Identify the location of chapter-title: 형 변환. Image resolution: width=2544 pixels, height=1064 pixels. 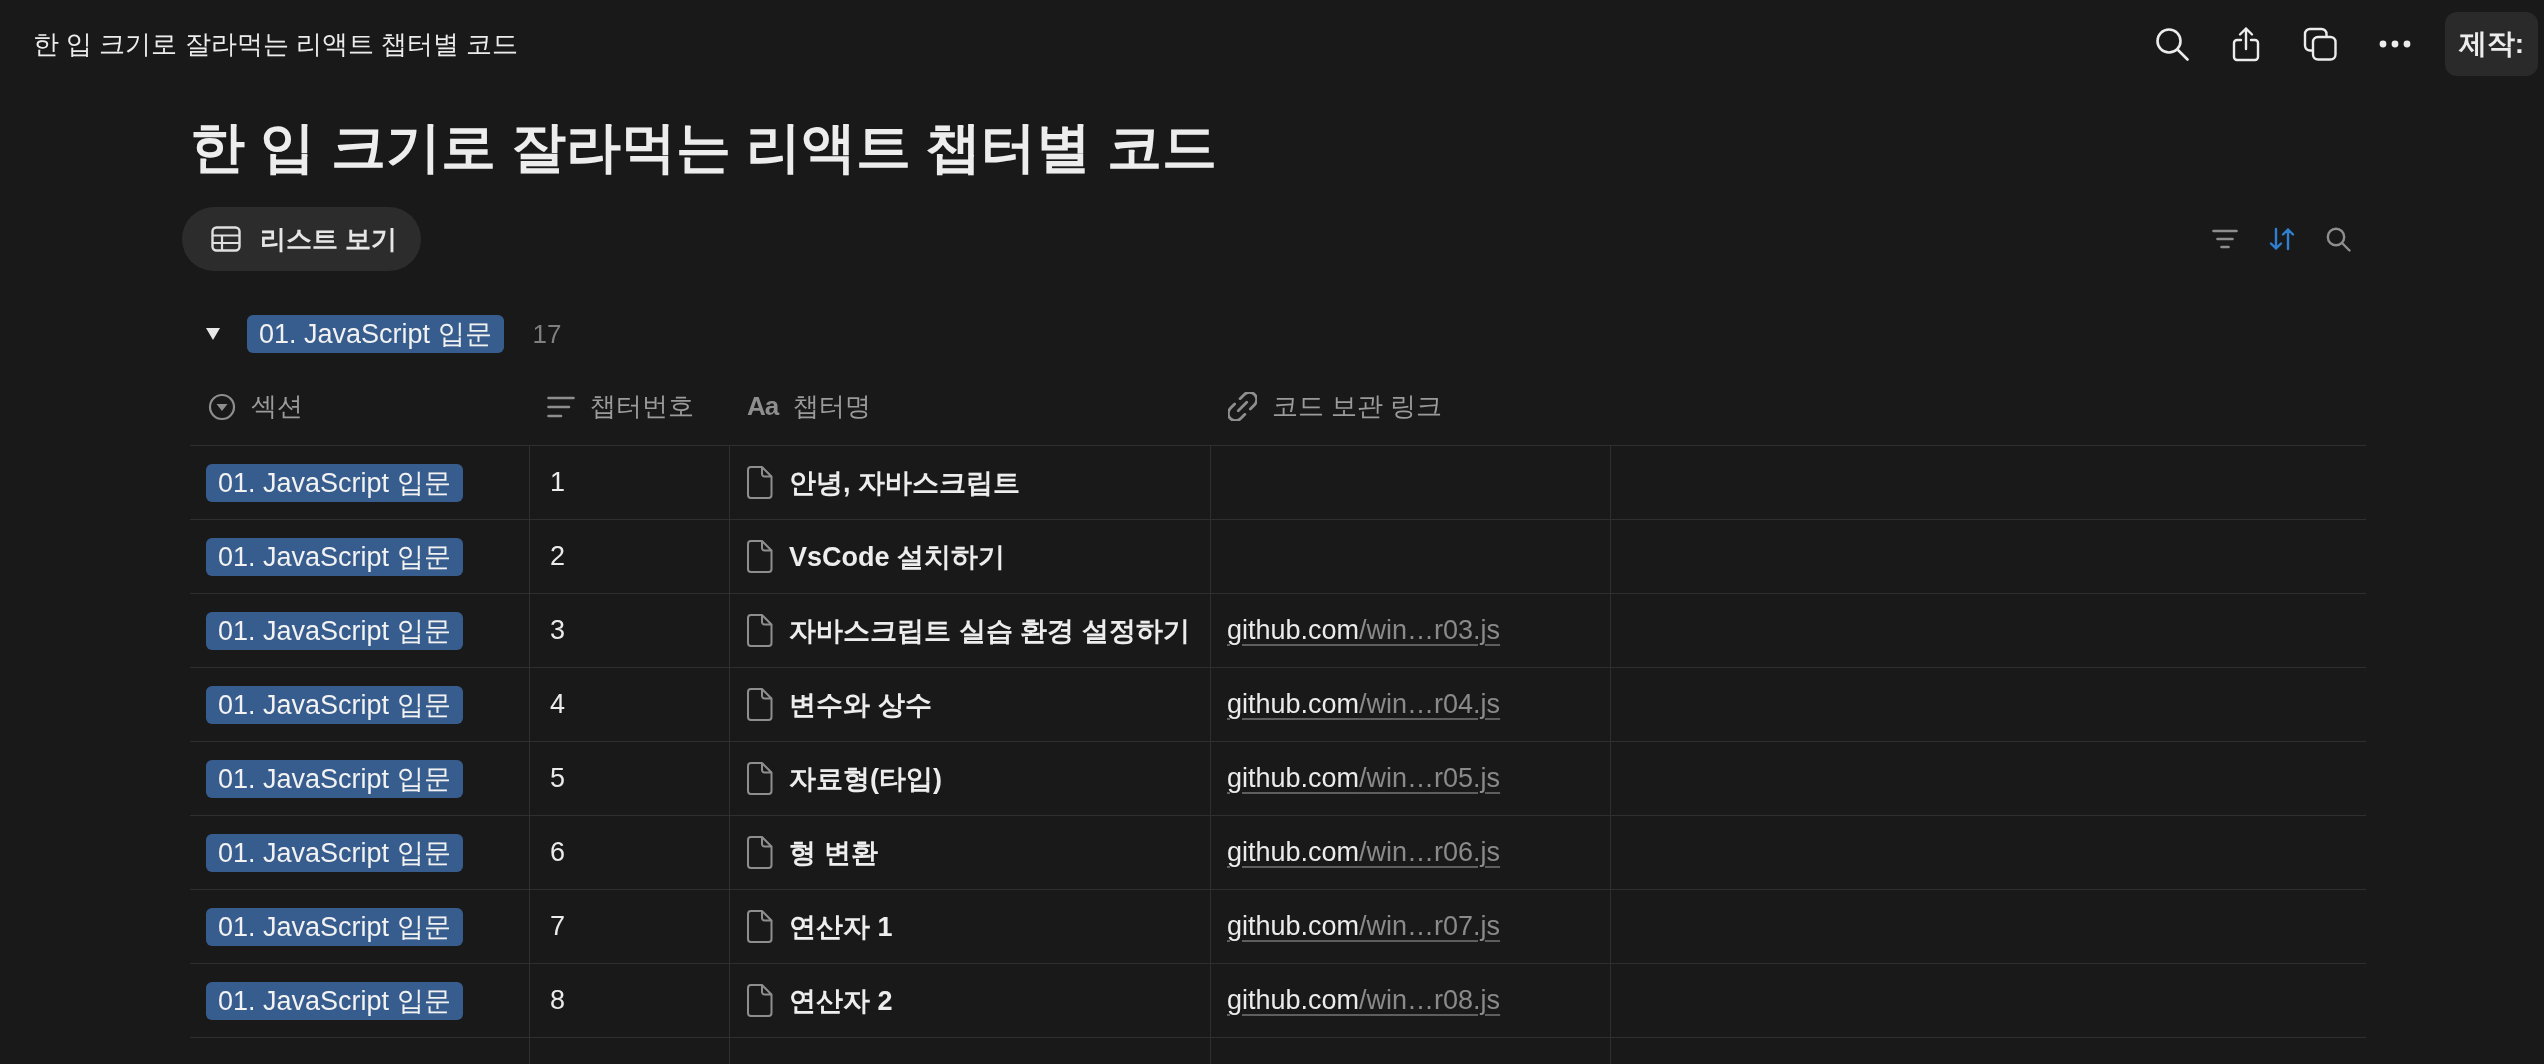
(833, 852).